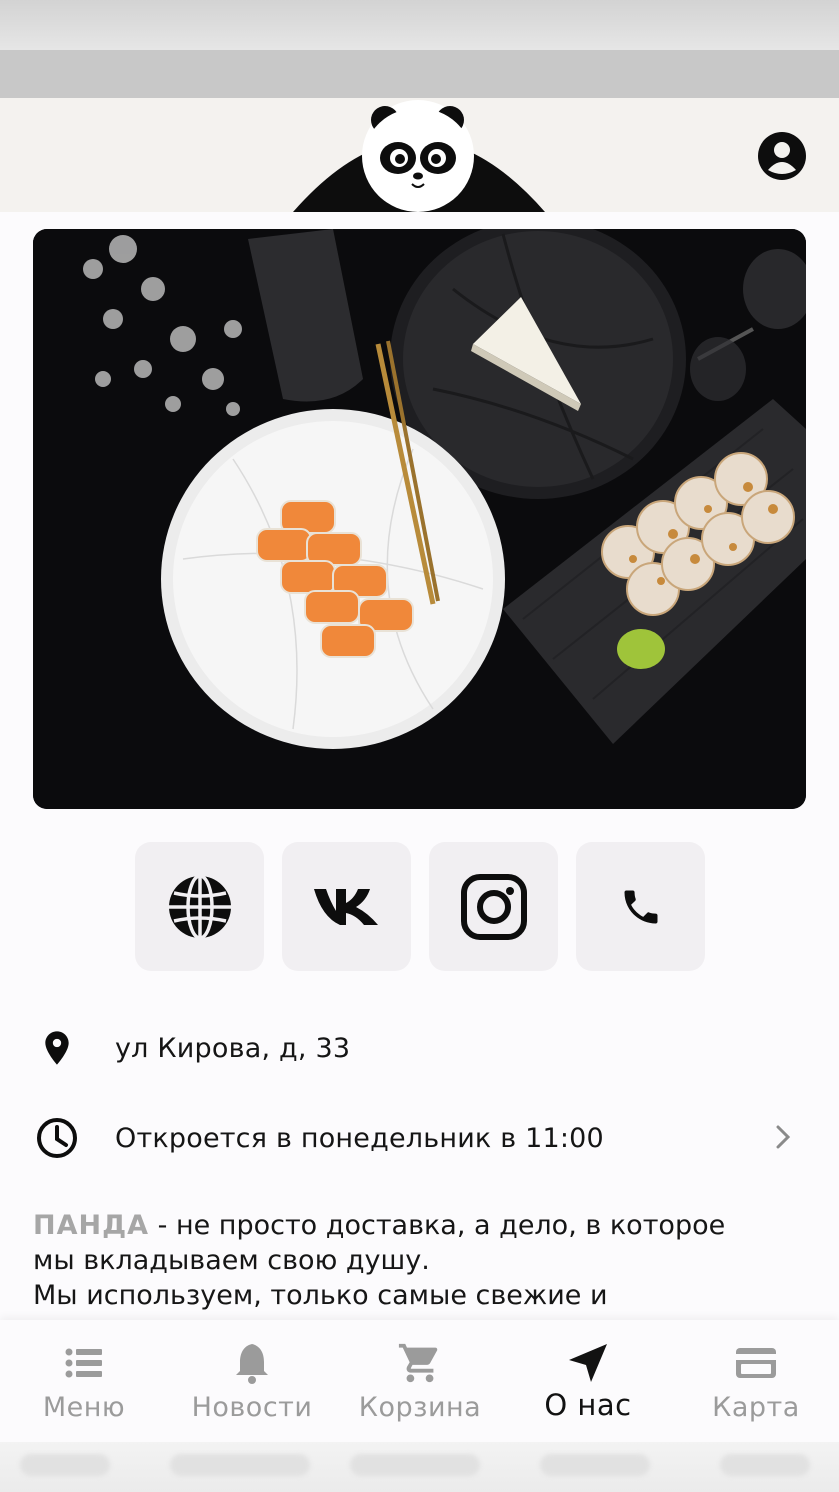  Describe the element at coordinates (419, 25) in the screenshot. I see `status-bar` at that location.